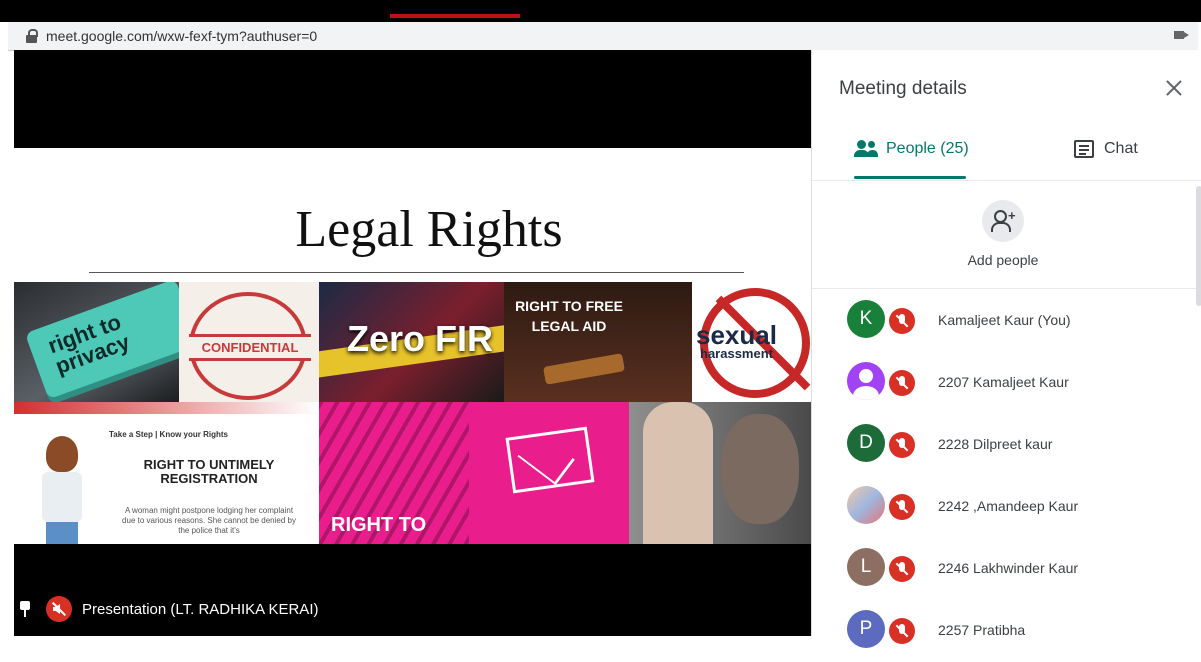 This screenshot has width=1201, height=662. Describe the element at coordinates (1003, 260) in the screenshot. I see `add-people-label: Add people` at that location.